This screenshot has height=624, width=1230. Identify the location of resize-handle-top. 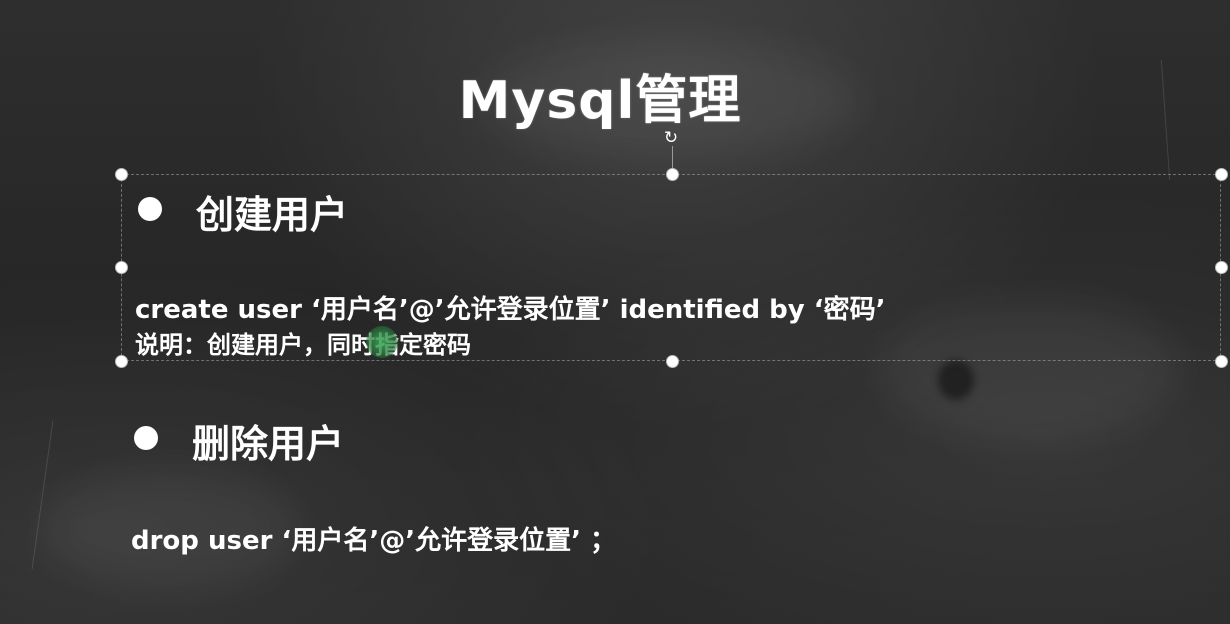
(672, 174).